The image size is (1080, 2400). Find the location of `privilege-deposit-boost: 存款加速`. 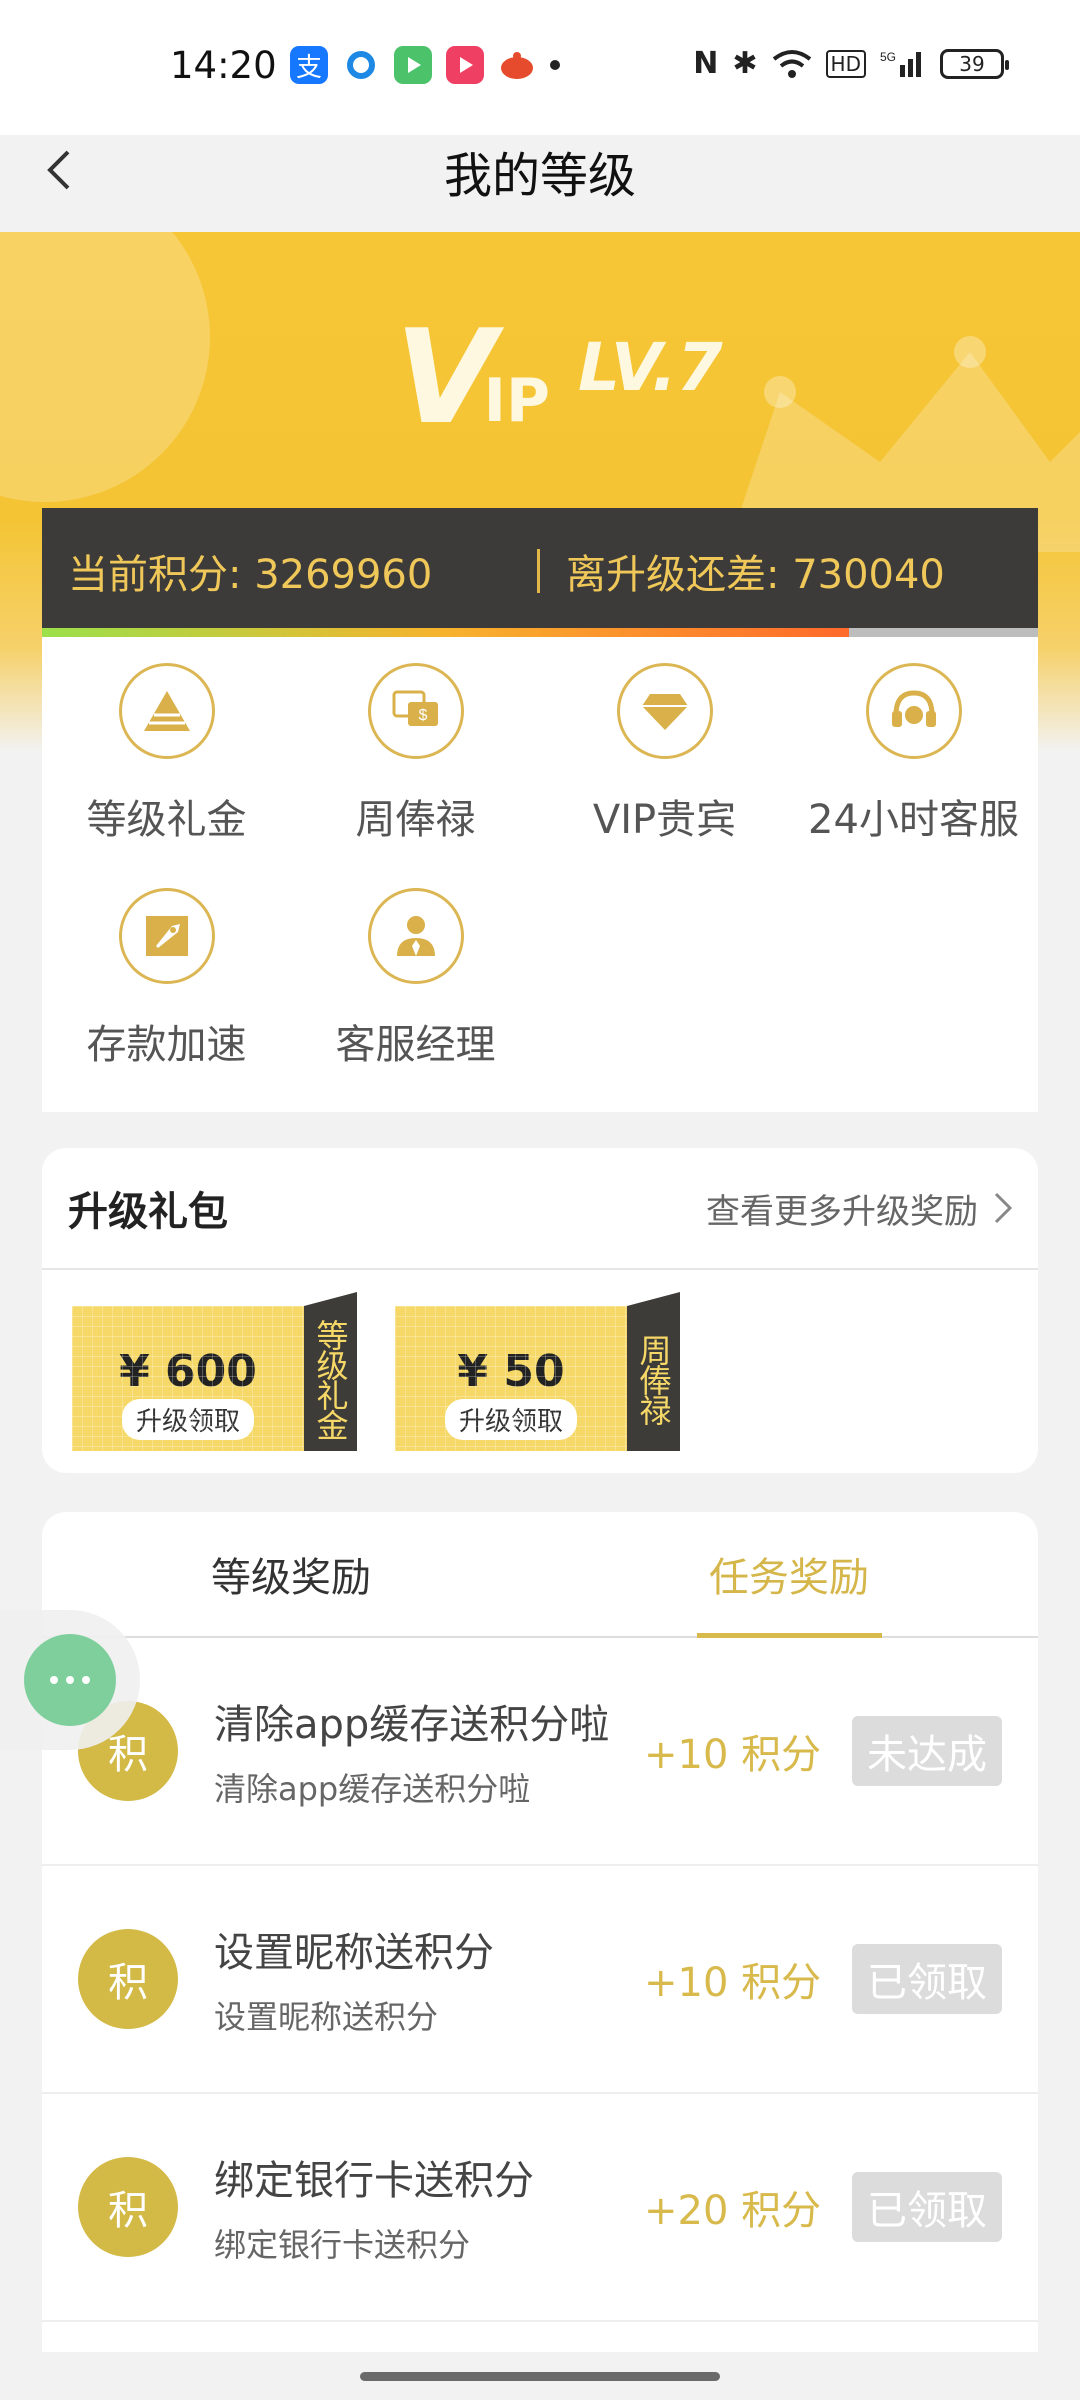

privilege-deposit-boost: 存款加速 is located at coordinates (166, 1000).